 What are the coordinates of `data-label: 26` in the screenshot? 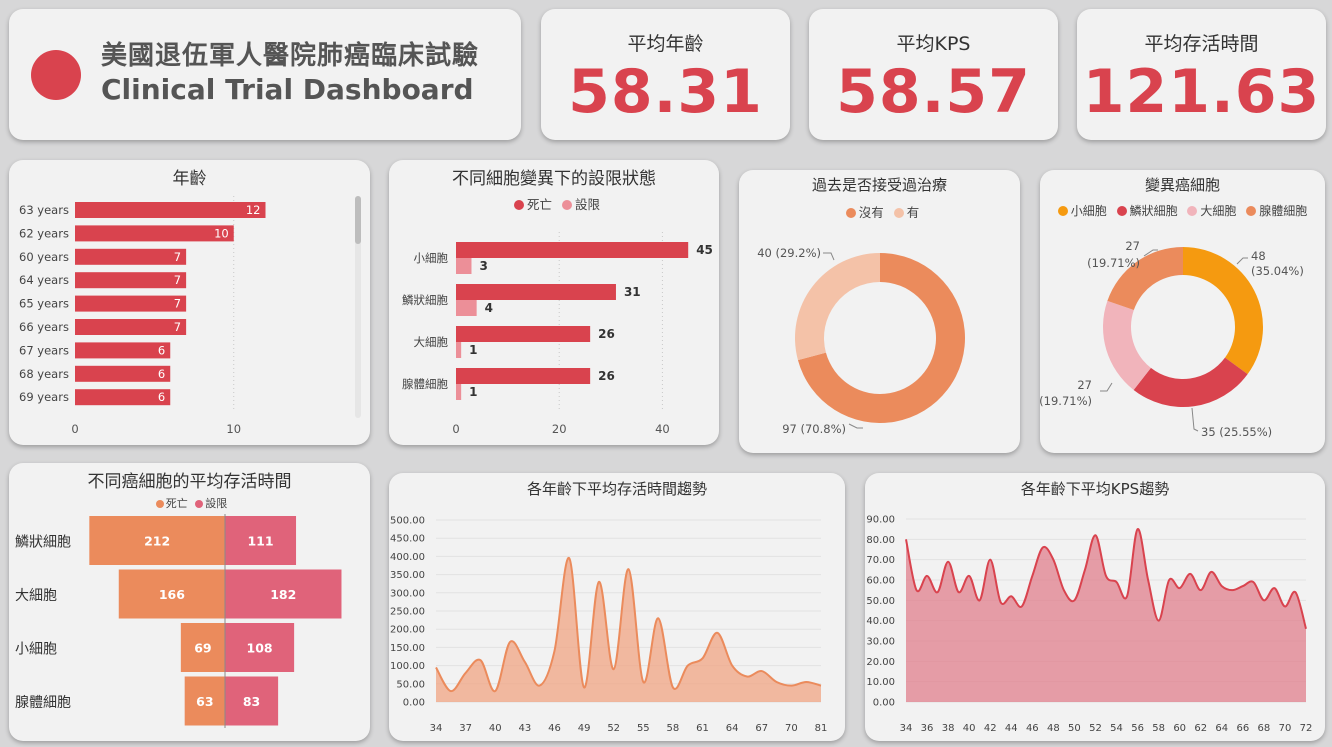 It's located at (606, 376).